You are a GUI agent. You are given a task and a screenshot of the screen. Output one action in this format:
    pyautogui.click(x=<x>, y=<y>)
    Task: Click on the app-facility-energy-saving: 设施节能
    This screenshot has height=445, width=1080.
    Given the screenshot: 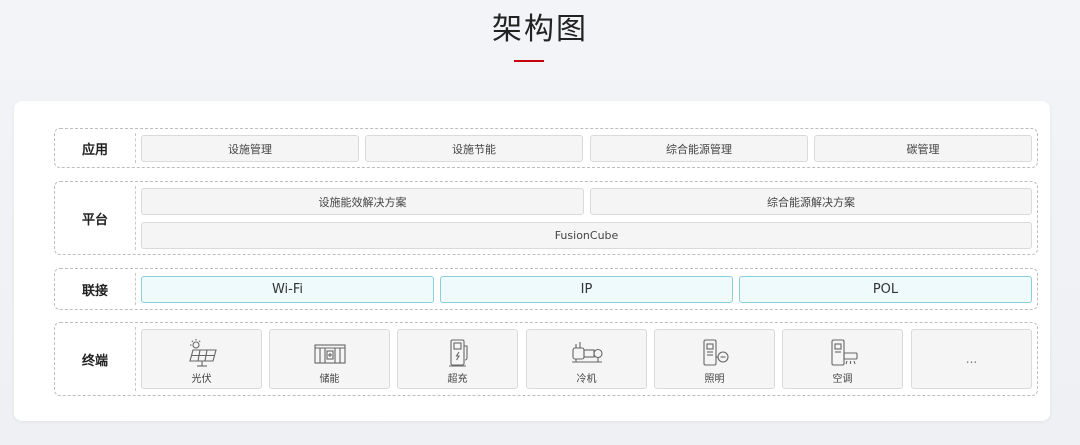 What is the action you would take?
    pyautogui.click(x=474, y=148)
    